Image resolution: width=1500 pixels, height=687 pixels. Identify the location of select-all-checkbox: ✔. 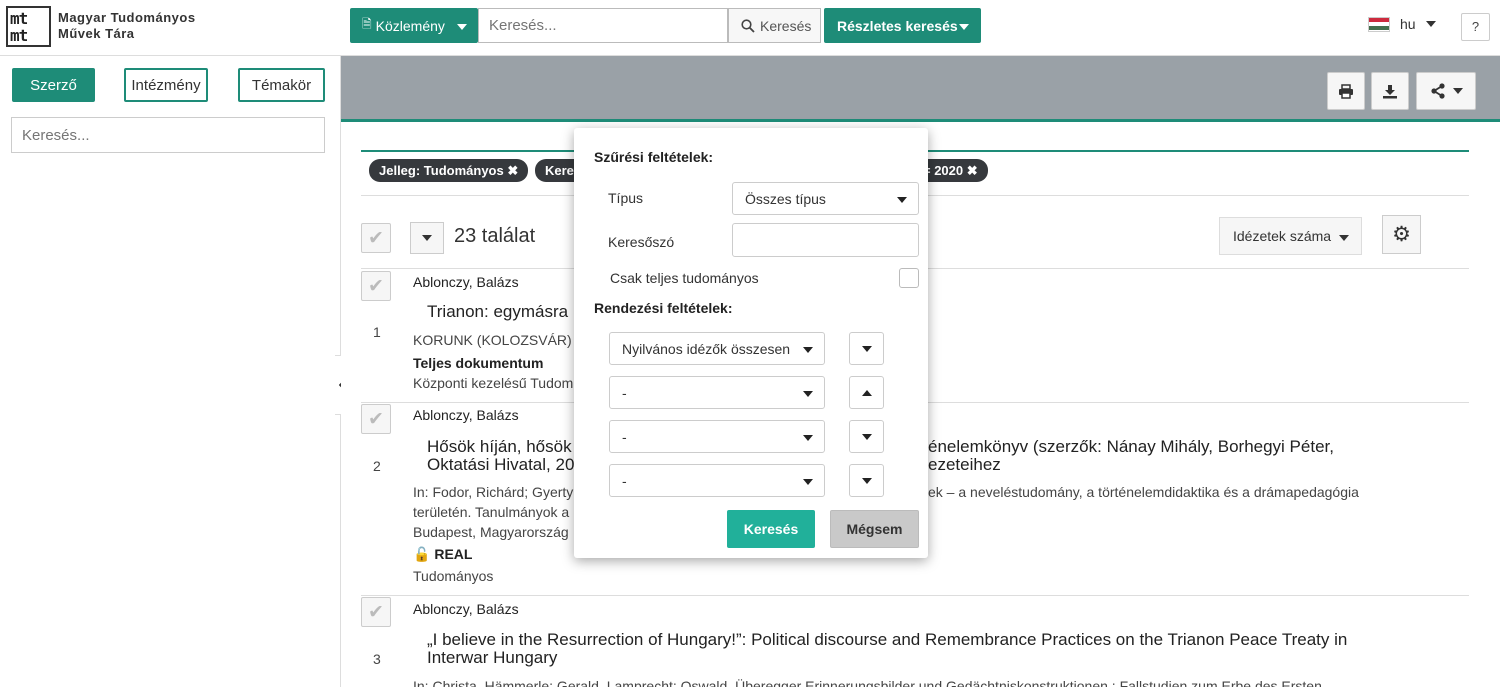
(376, 238).